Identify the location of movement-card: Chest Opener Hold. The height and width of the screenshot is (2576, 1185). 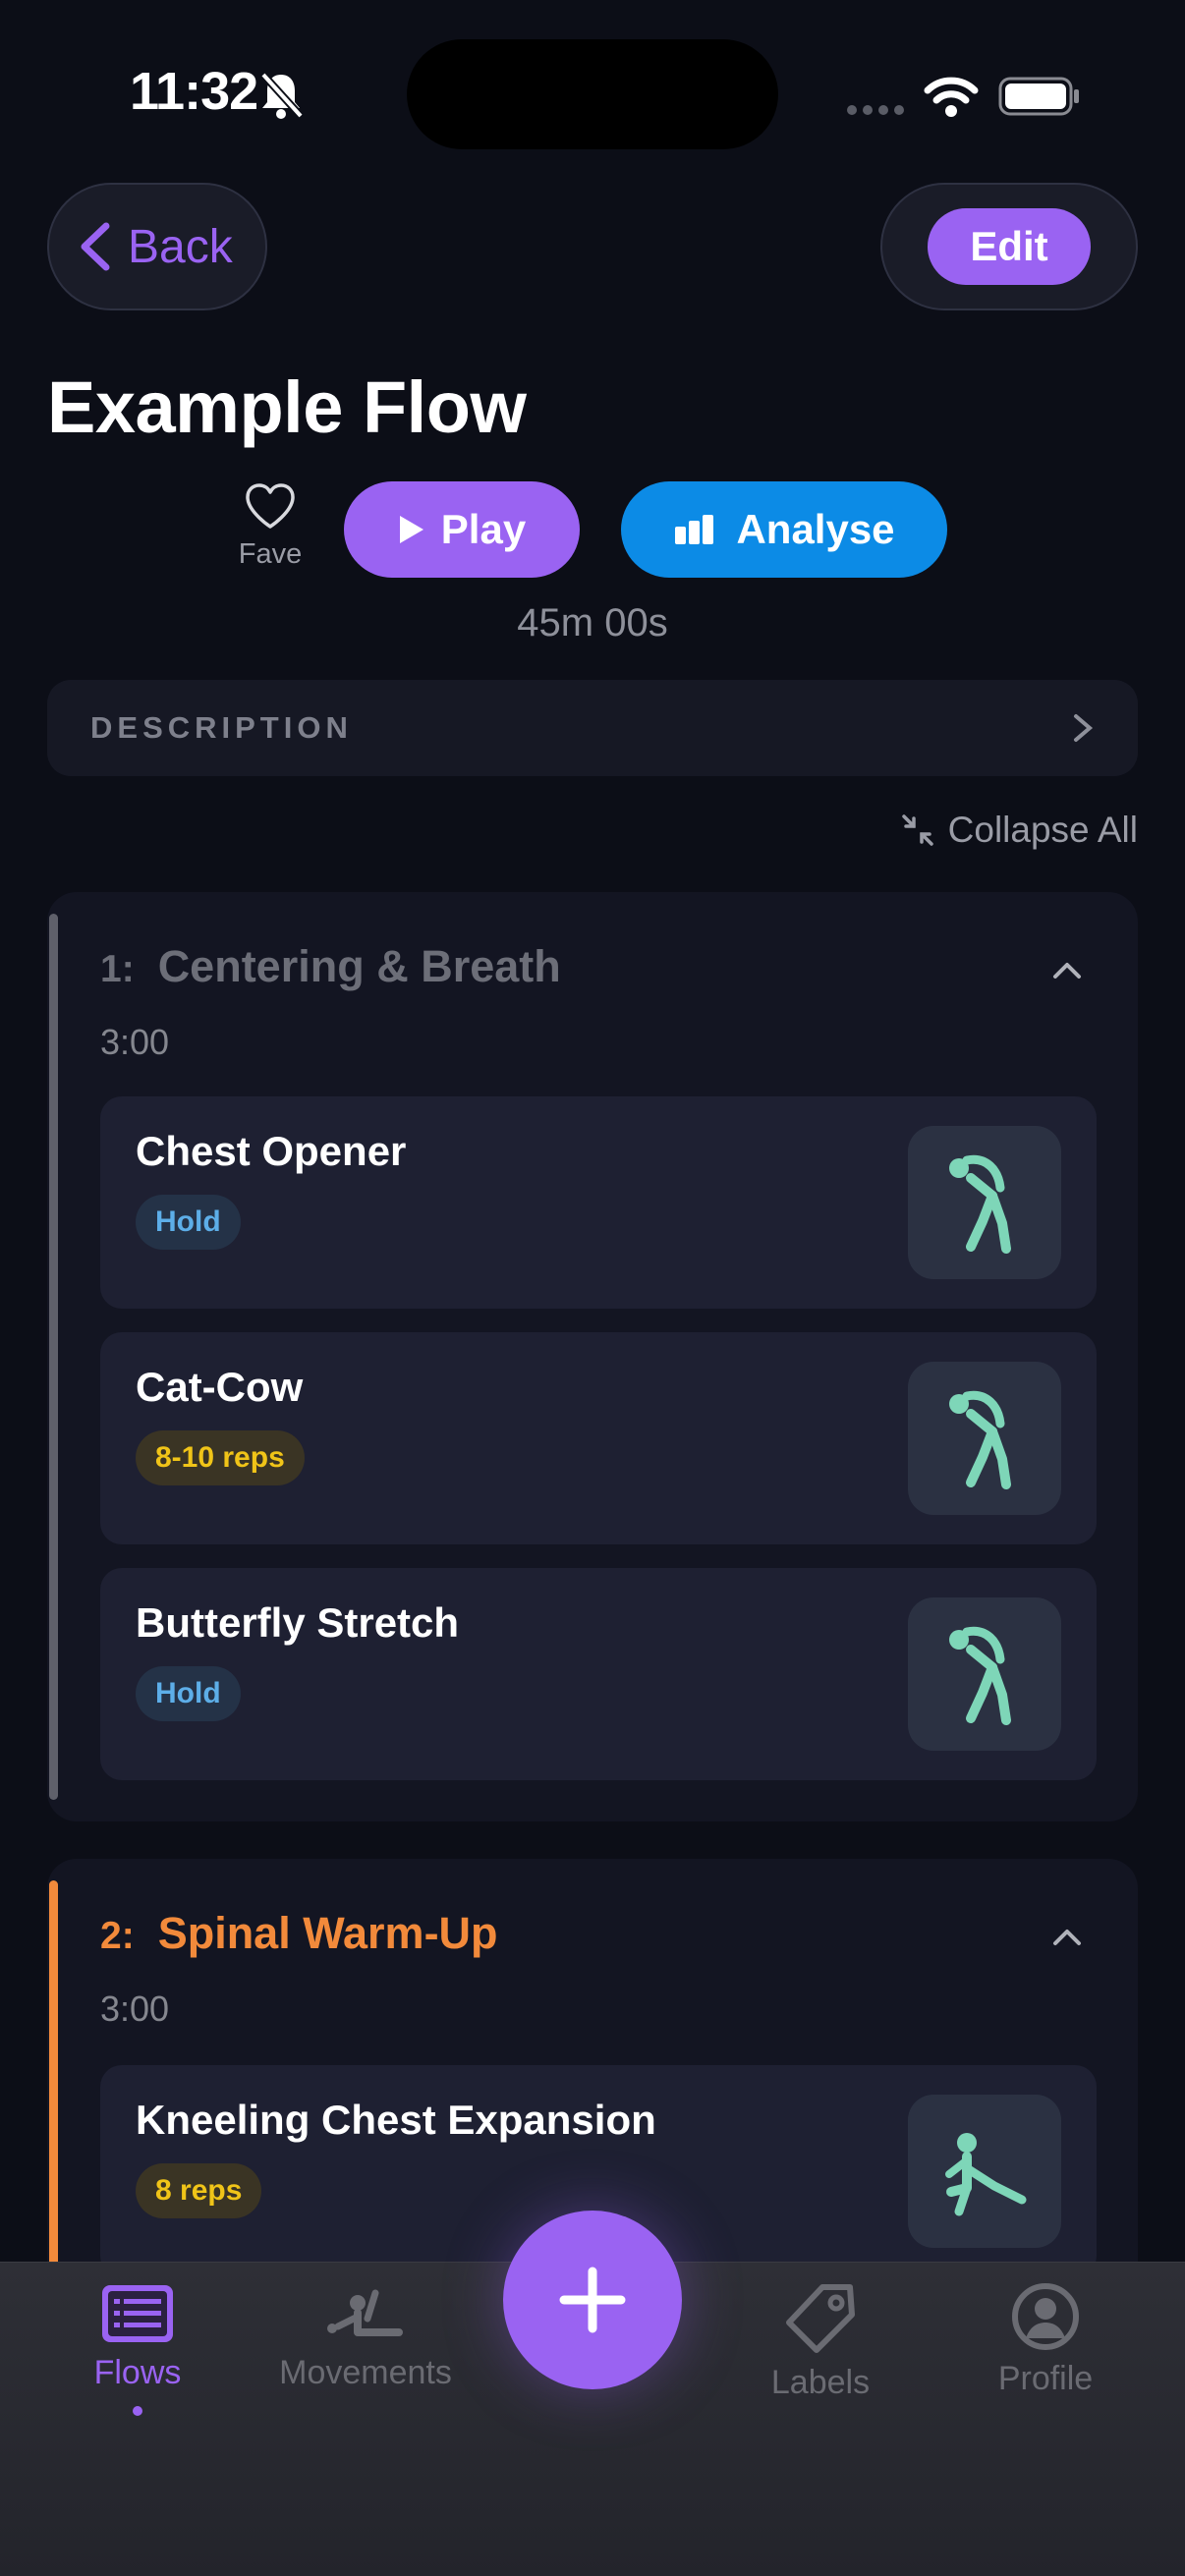
(598, 1202).